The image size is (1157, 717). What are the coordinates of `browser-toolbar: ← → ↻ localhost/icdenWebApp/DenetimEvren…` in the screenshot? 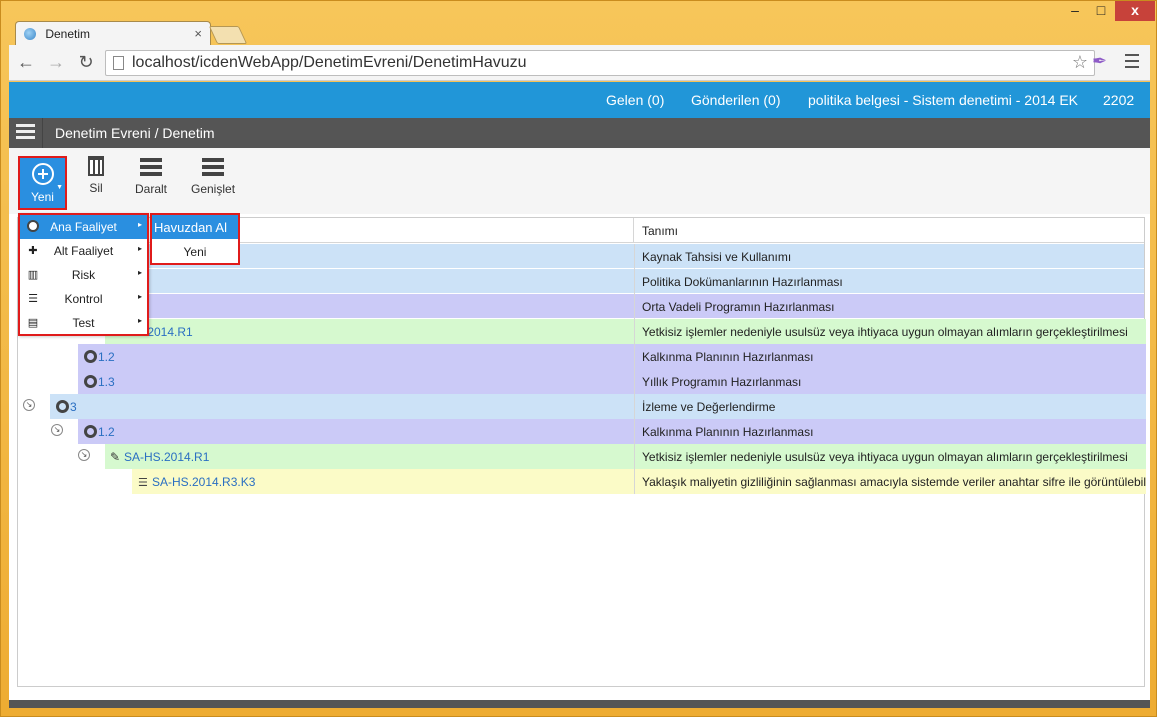 It's located at (579, 63).